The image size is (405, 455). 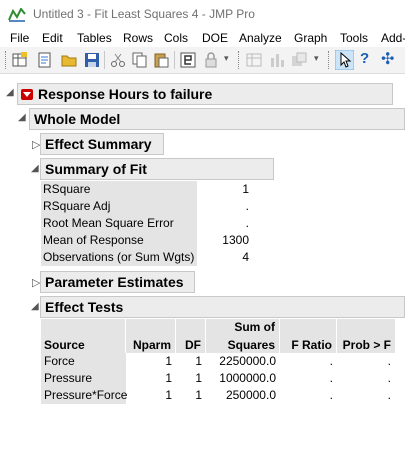 I want to click on col-header-source: Source, so click(x=83, y=336).